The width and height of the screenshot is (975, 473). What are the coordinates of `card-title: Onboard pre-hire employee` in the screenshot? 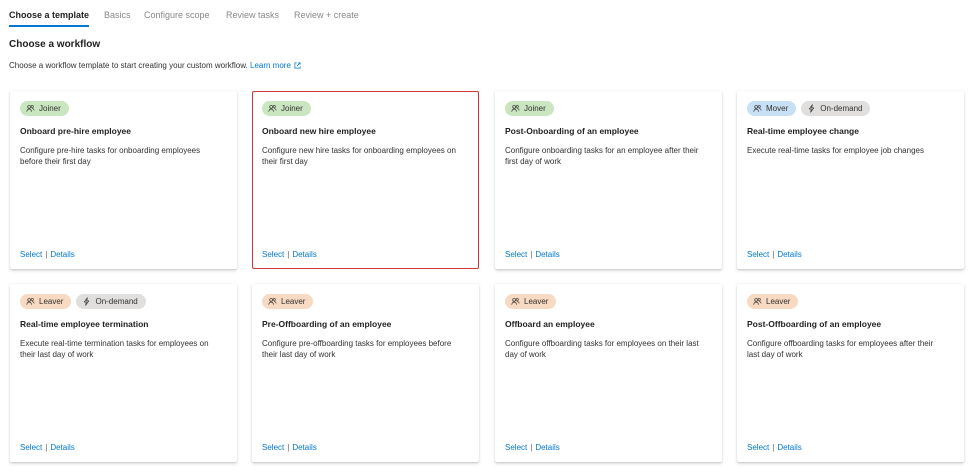 It's located at (75, 131).